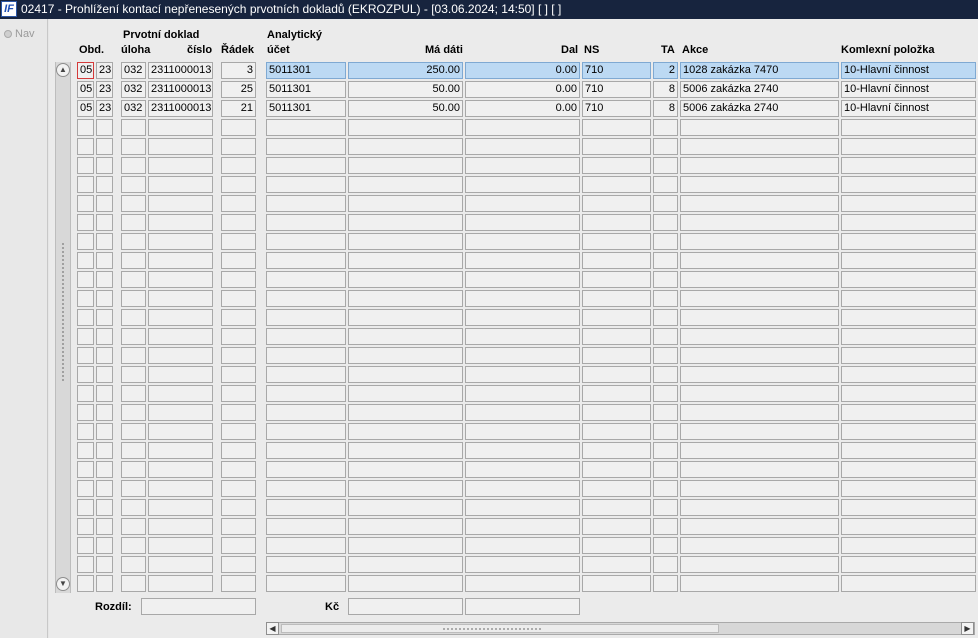  I want to click on cell-ucet: 5011301, so click(306, 108).